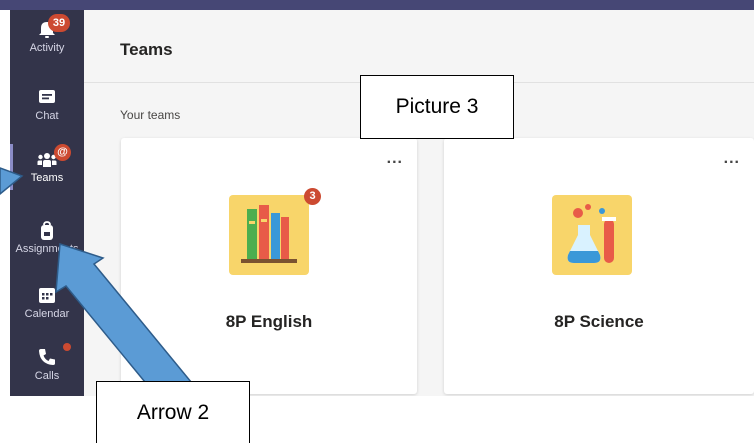  Describe the element at coordinates (99, 289) in the screenshot. I see `annotation-overlay` at that location.